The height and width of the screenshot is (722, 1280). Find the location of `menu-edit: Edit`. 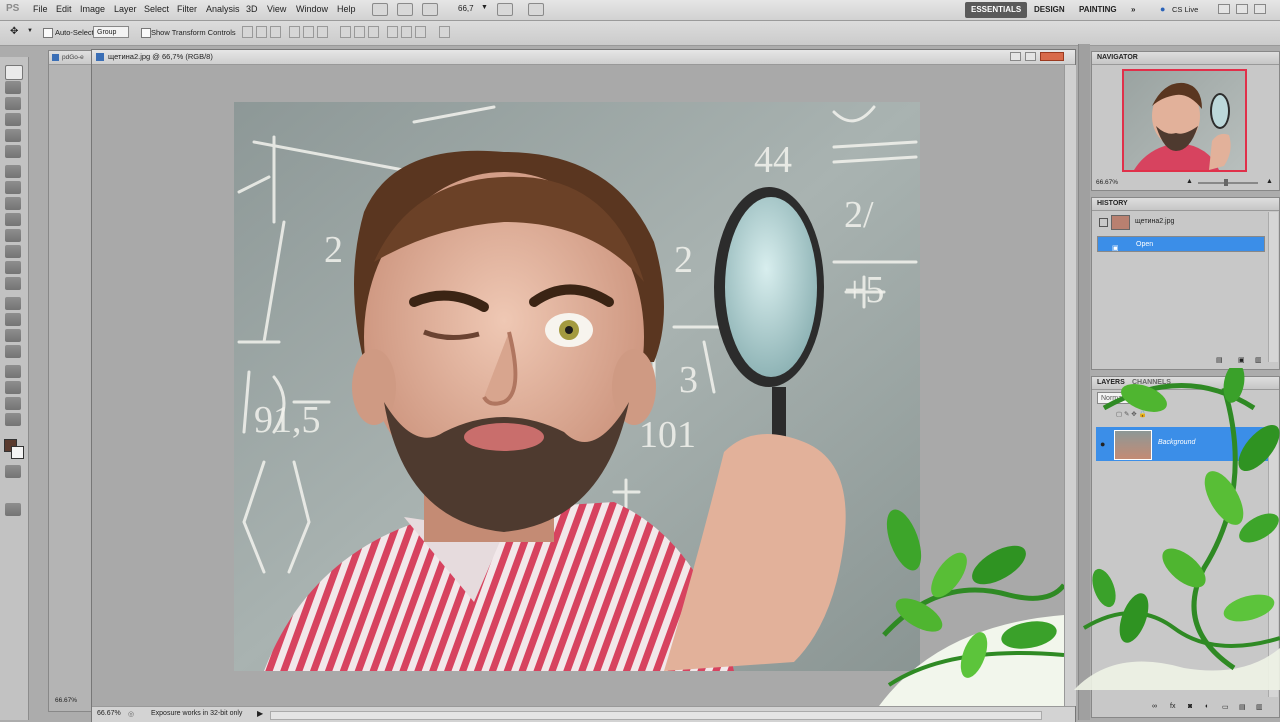

menu-edit: Edit is located at coordinates (64, 9).